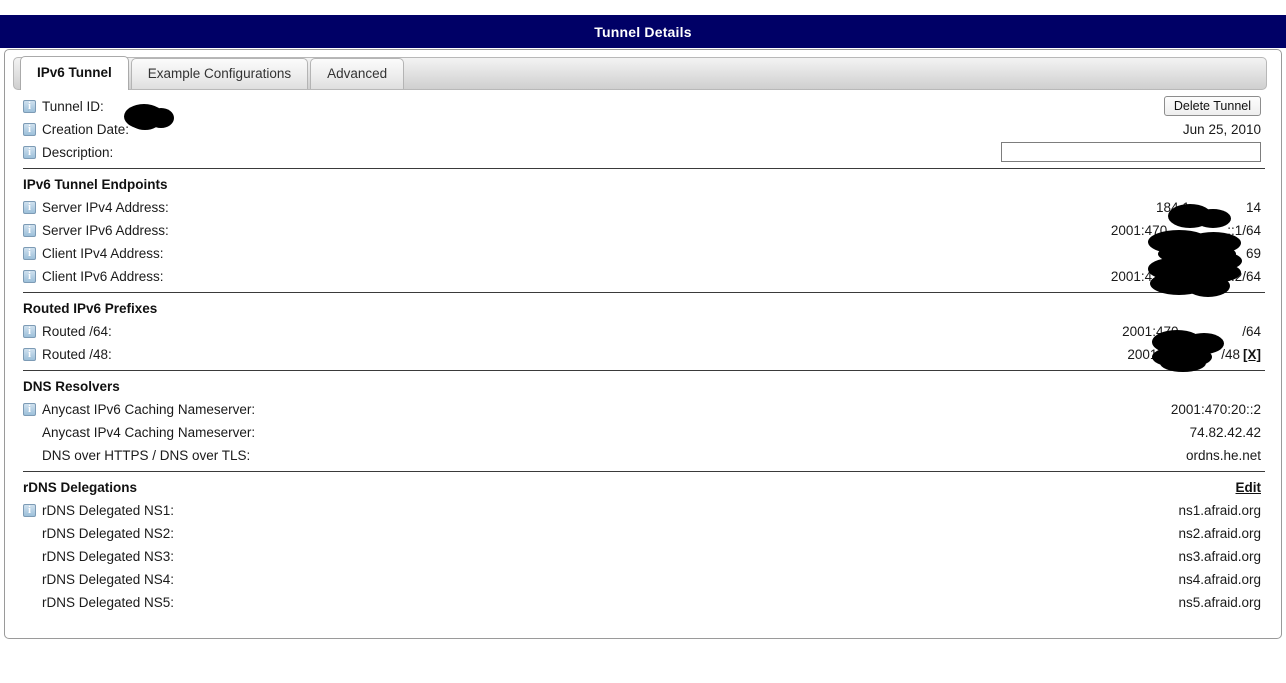 The height and width of the screenshot is (683, 1286). What do you see at coordinates (78, 152) in the screenshot?
I see `description-label: Description:` at bounding box center [78, 152].